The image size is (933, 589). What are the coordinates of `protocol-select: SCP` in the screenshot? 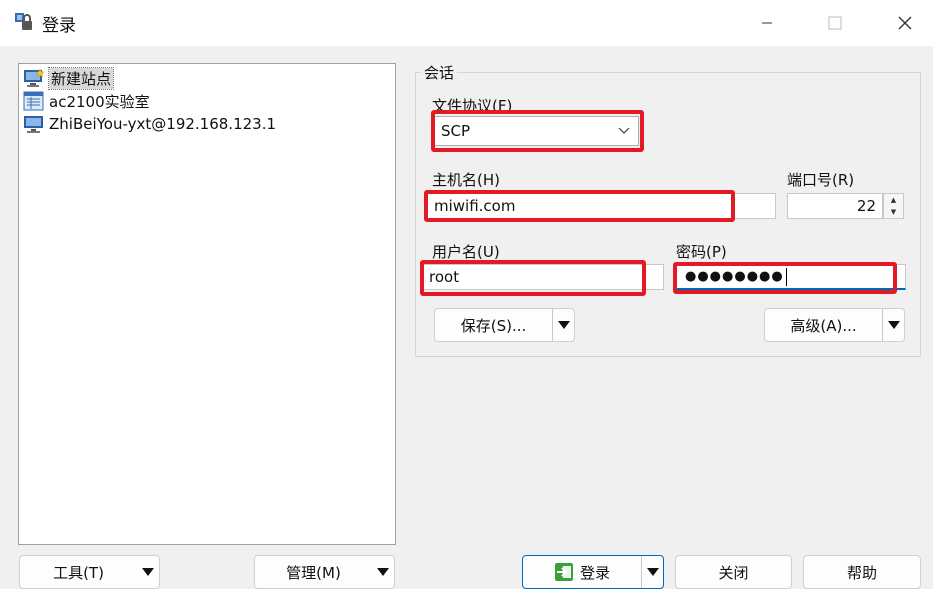 It's located at (535, 131).